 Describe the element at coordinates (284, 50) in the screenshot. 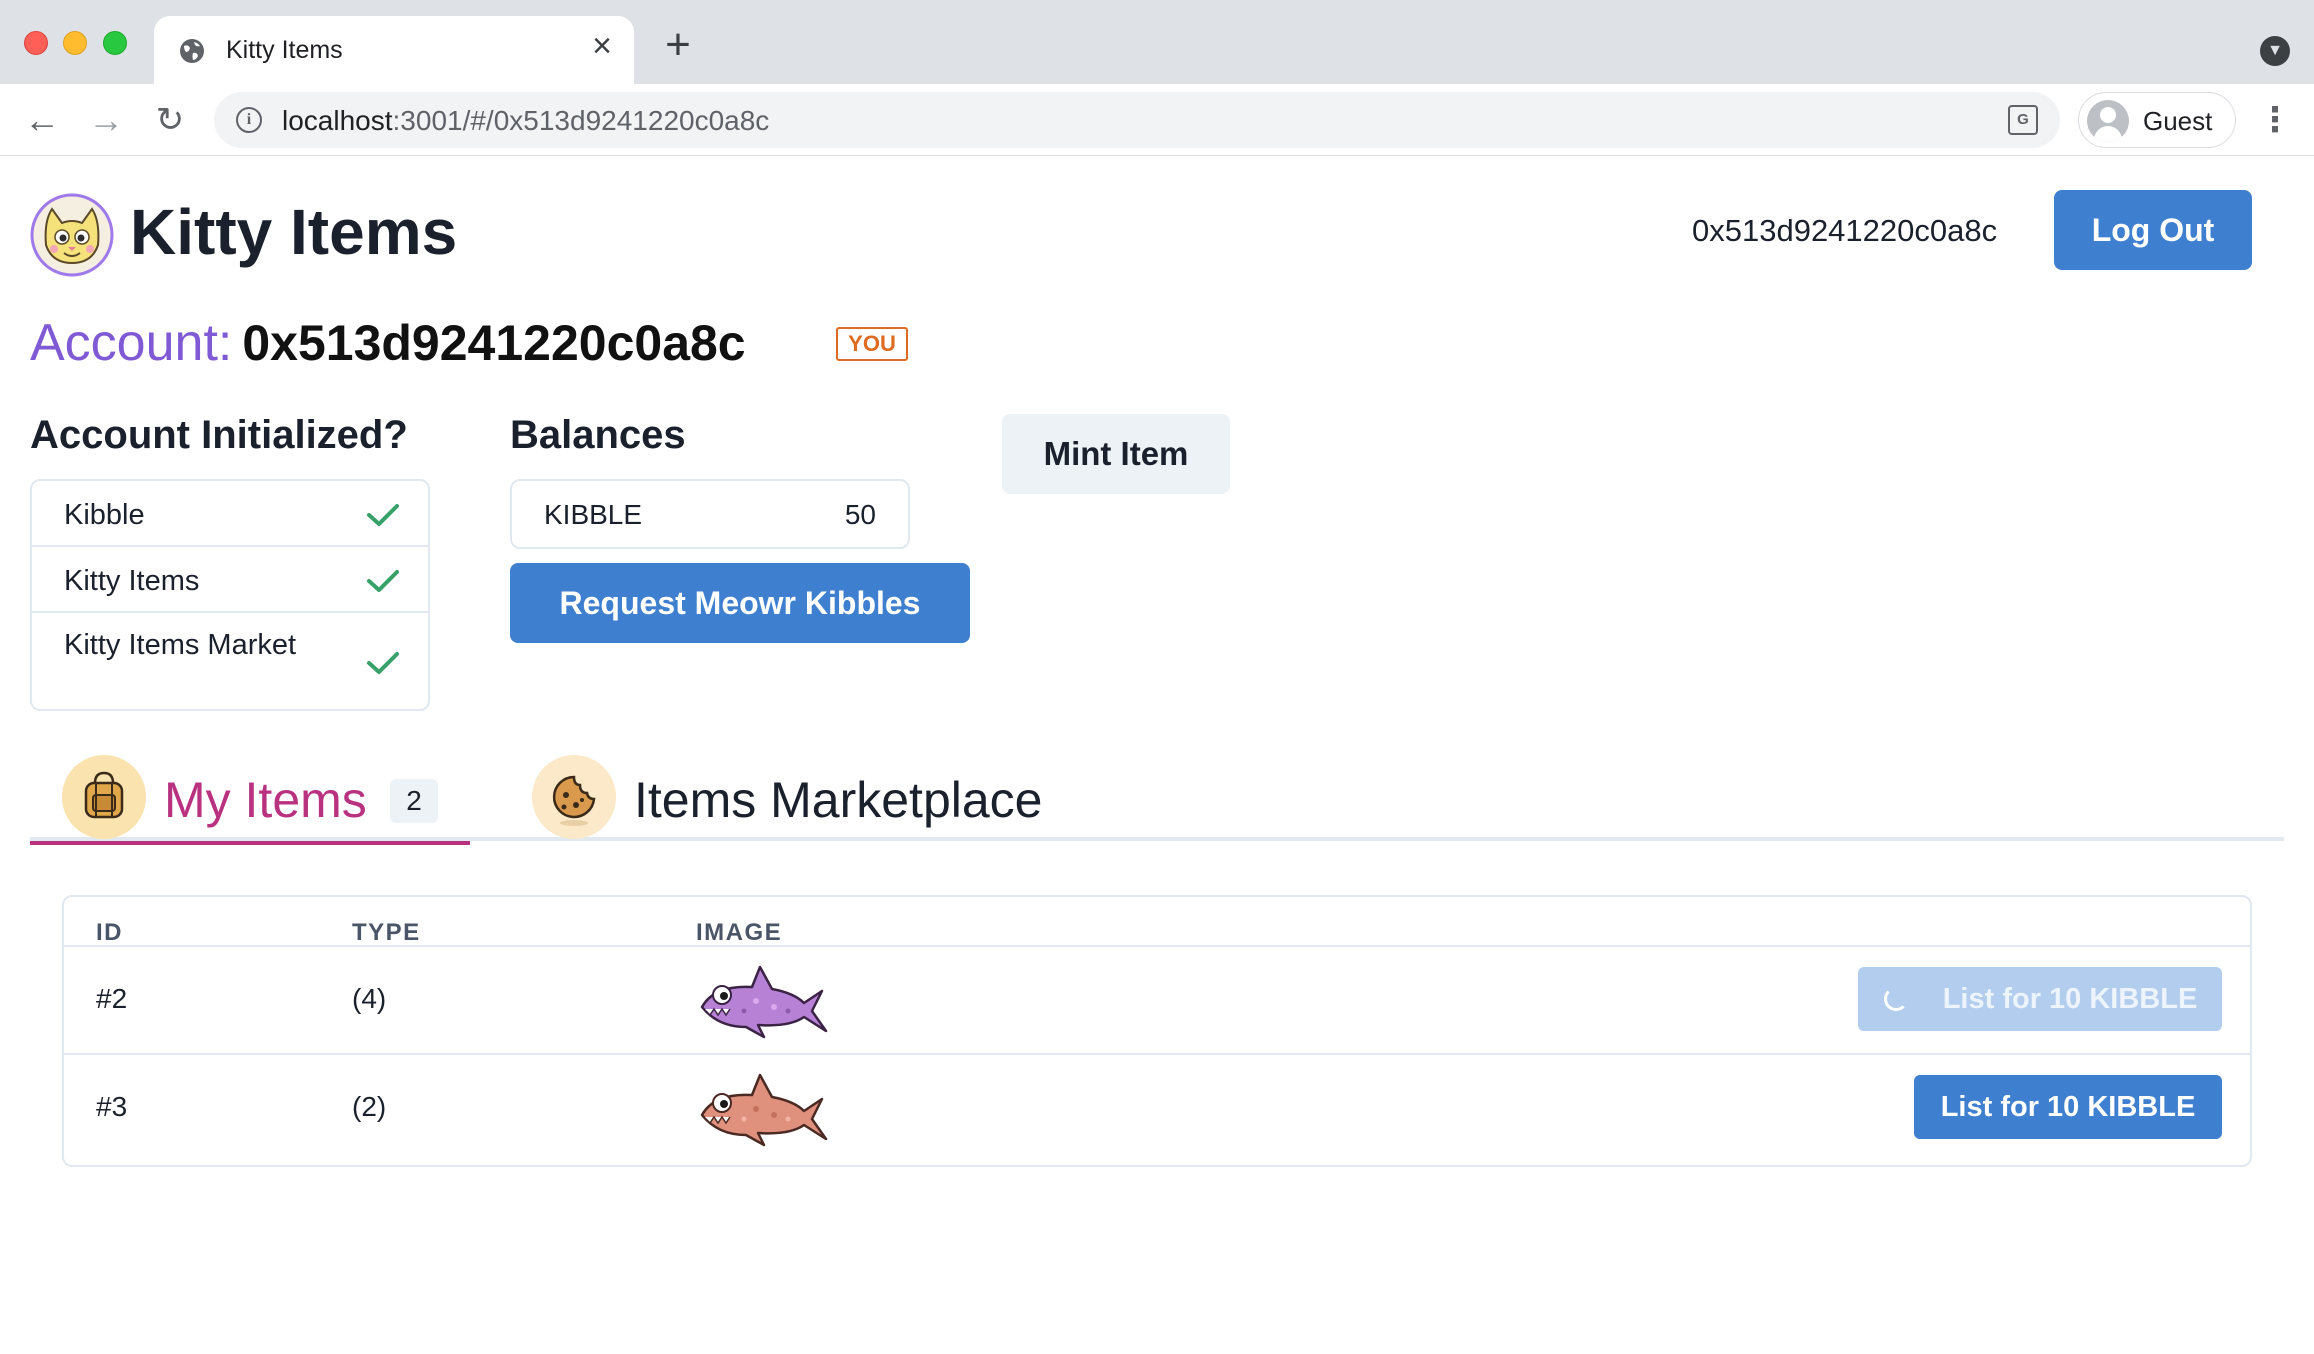

I see `browser-tab-title: Kitty Items` at that location.